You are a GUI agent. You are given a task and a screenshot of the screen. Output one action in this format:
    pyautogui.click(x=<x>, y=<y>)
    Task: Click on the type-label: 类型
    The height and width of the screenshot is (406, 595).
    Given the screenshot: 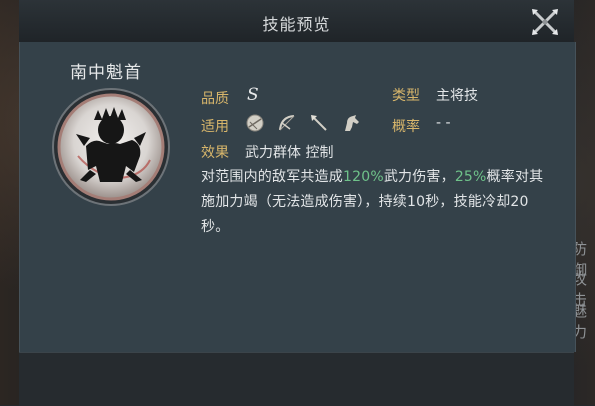 What is the action you would take?
    pyautogui.click(x=406, y=96)
    